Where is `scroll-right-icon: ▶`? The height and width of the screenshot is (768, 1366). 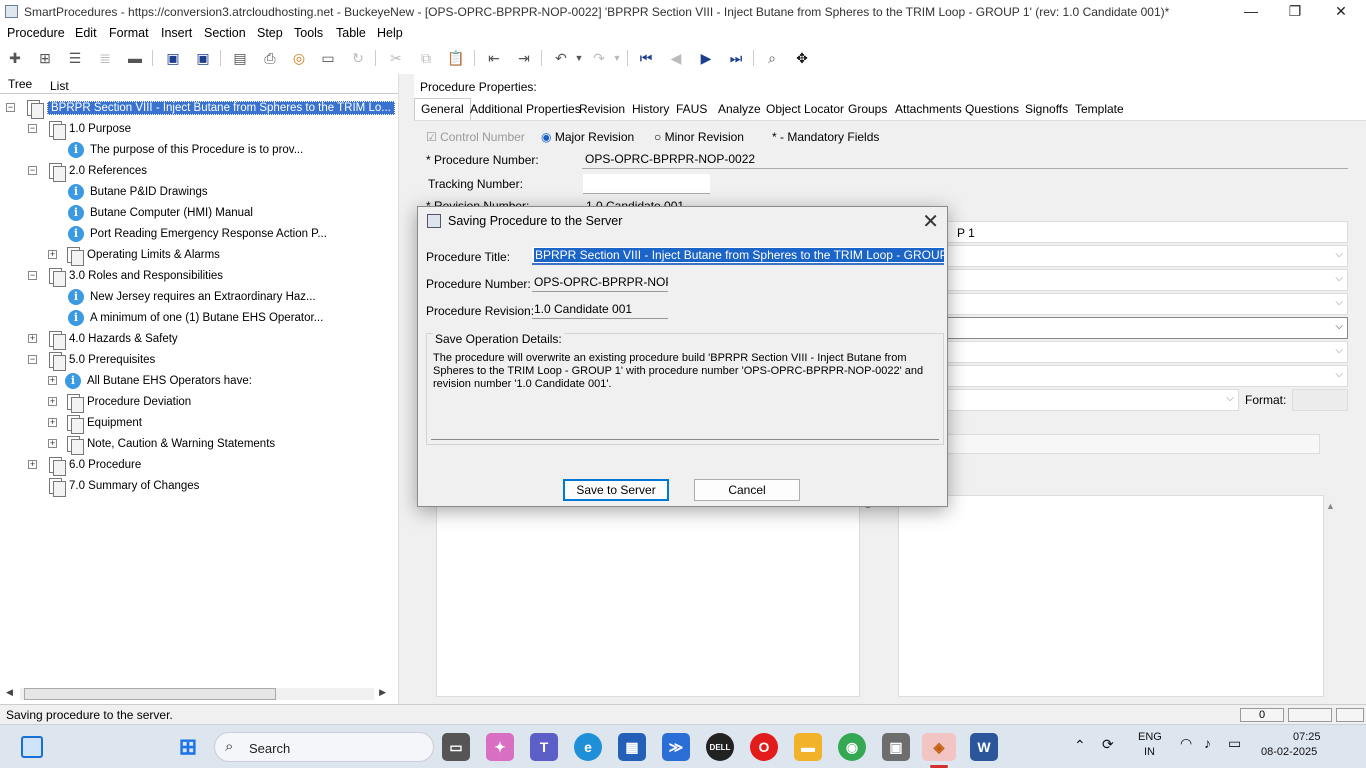
scroll-right-icon: ▶ is located at coordinates (382, 692).